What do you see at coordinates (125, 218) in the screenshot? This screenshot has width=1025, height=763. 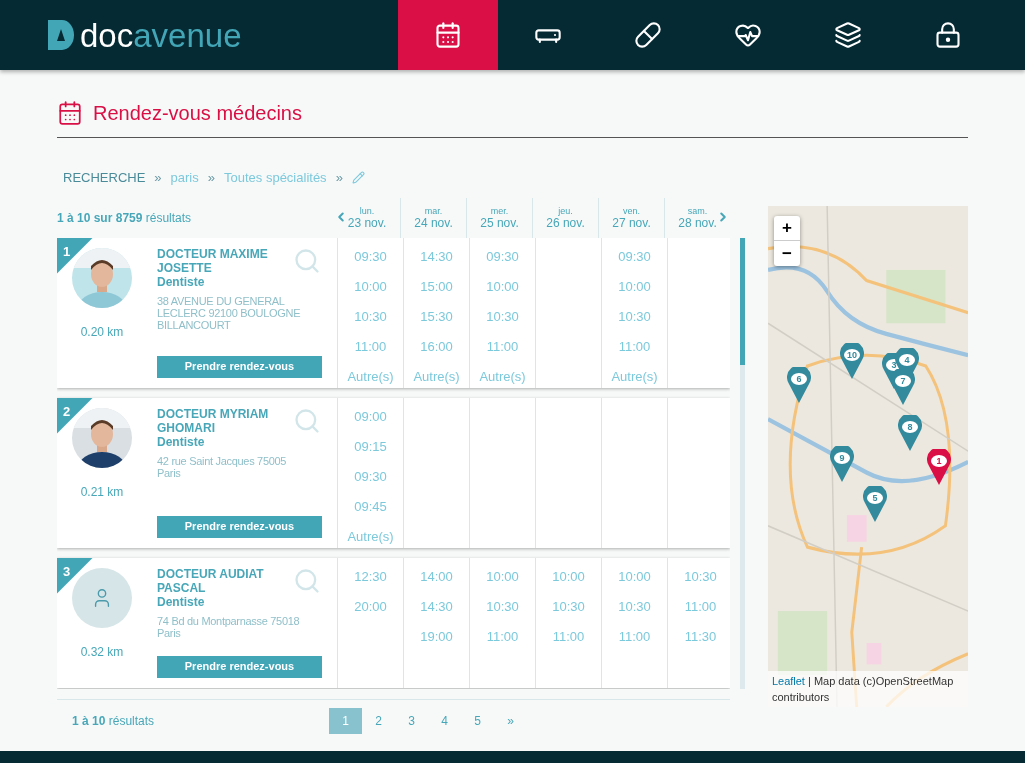 I see `results-count: 1 à 10 sur 8759 résultats` at bounding box center [125, 218].